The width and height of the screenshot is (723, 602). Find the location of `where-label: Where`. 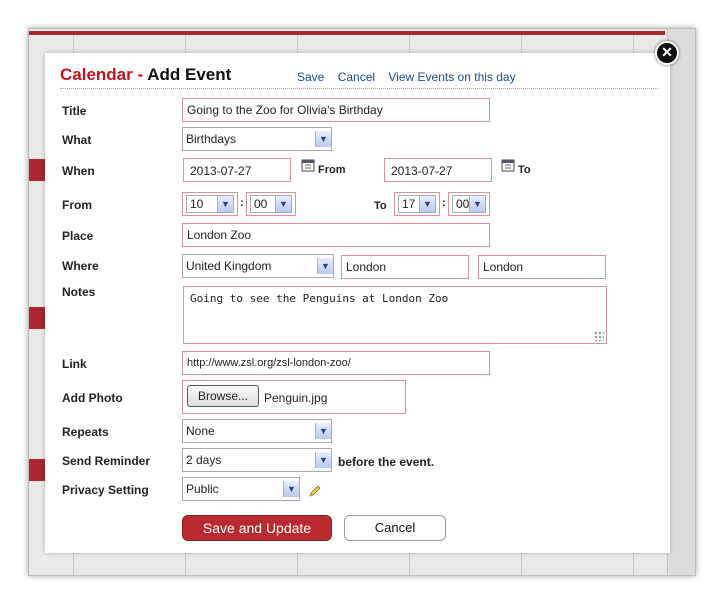

where-label: Where is located at coordinates (80, 266).